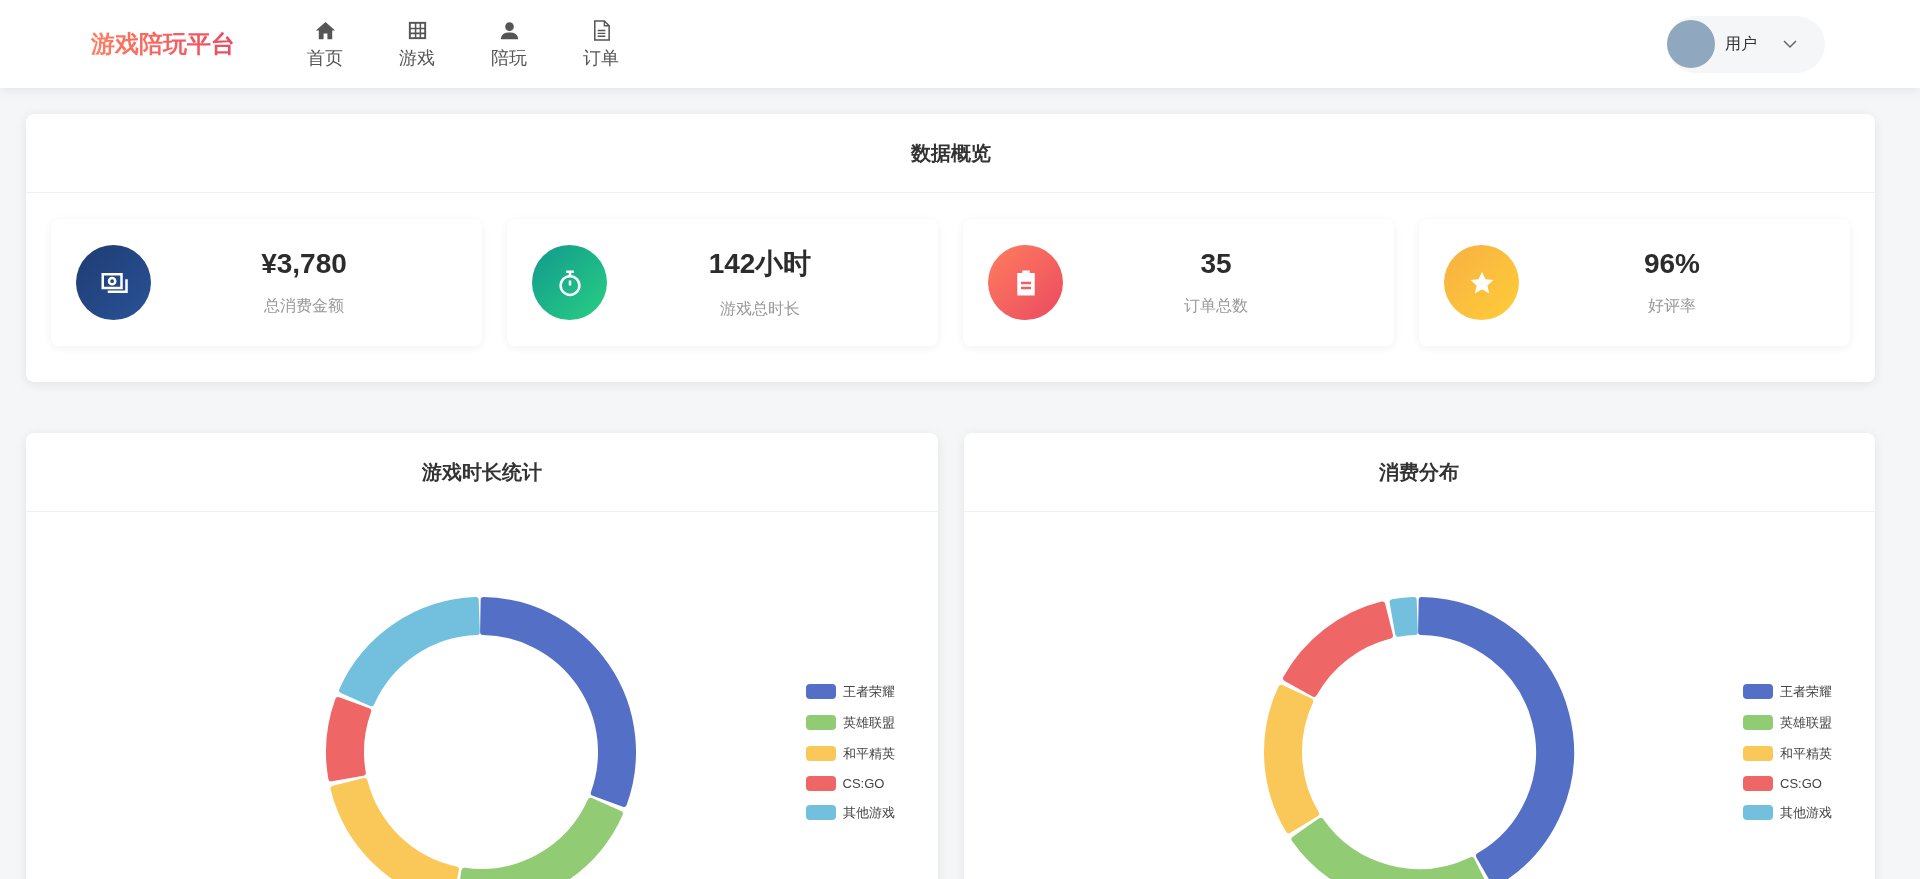 The width and height of the screenshot is (1920, 879). Describe the element at coordinates (1671, 264) in the screenshot. I see `stat-value: 96%` at that location.